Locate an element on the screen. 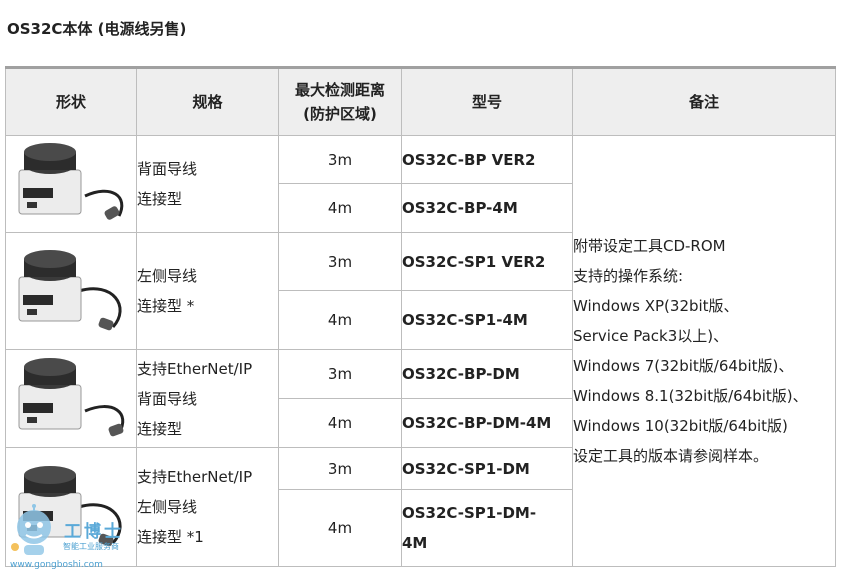 This screenshot has width=847, height=585. spec-line: 连接型 *1 is located at coordinates (170, 537).